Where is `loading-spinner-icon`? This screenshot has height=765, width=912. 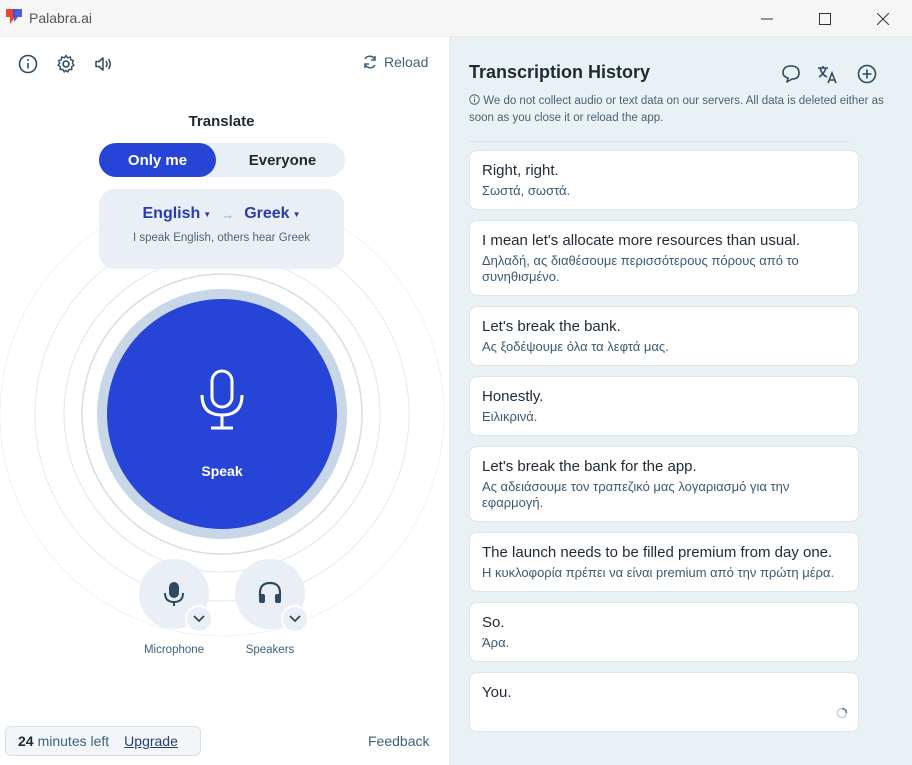 loading-spinner-icon is located at coordinates (842, 713).